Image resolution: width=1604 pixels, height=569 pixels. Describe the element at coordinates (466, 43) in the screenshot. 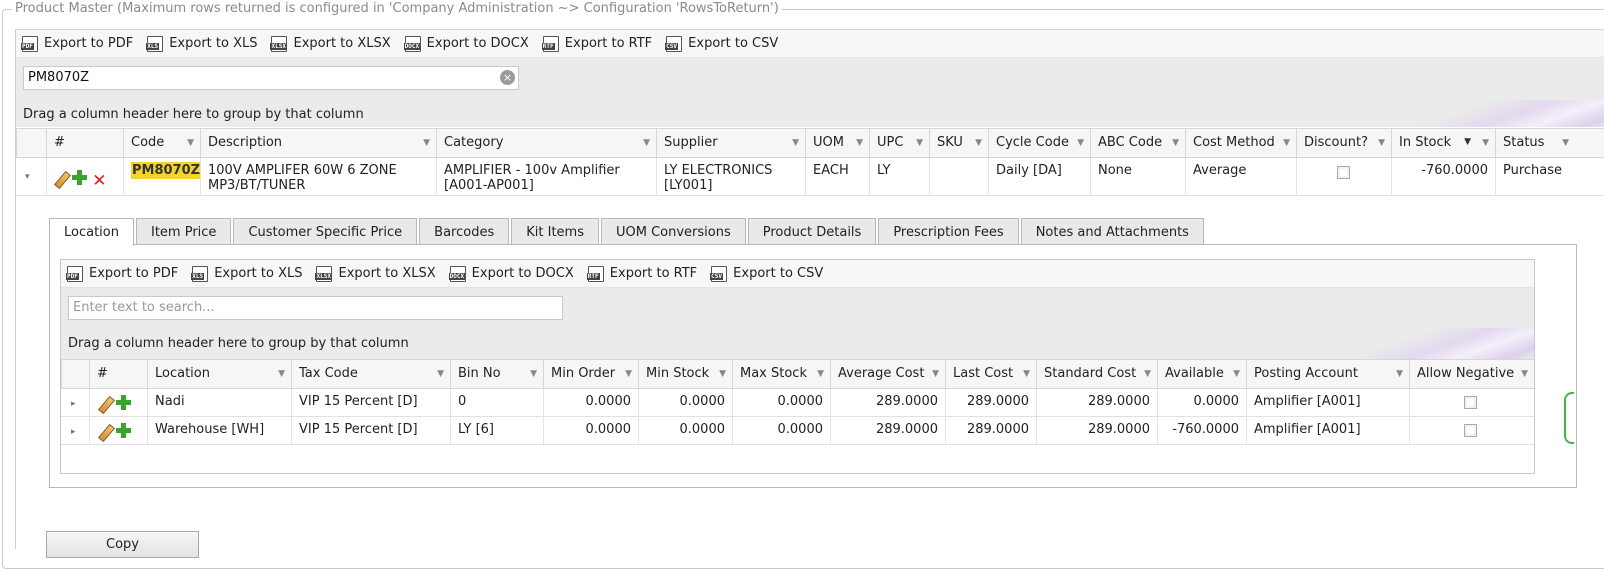

I see `export-docx-button: DOCX Export to DOCX` at that location.